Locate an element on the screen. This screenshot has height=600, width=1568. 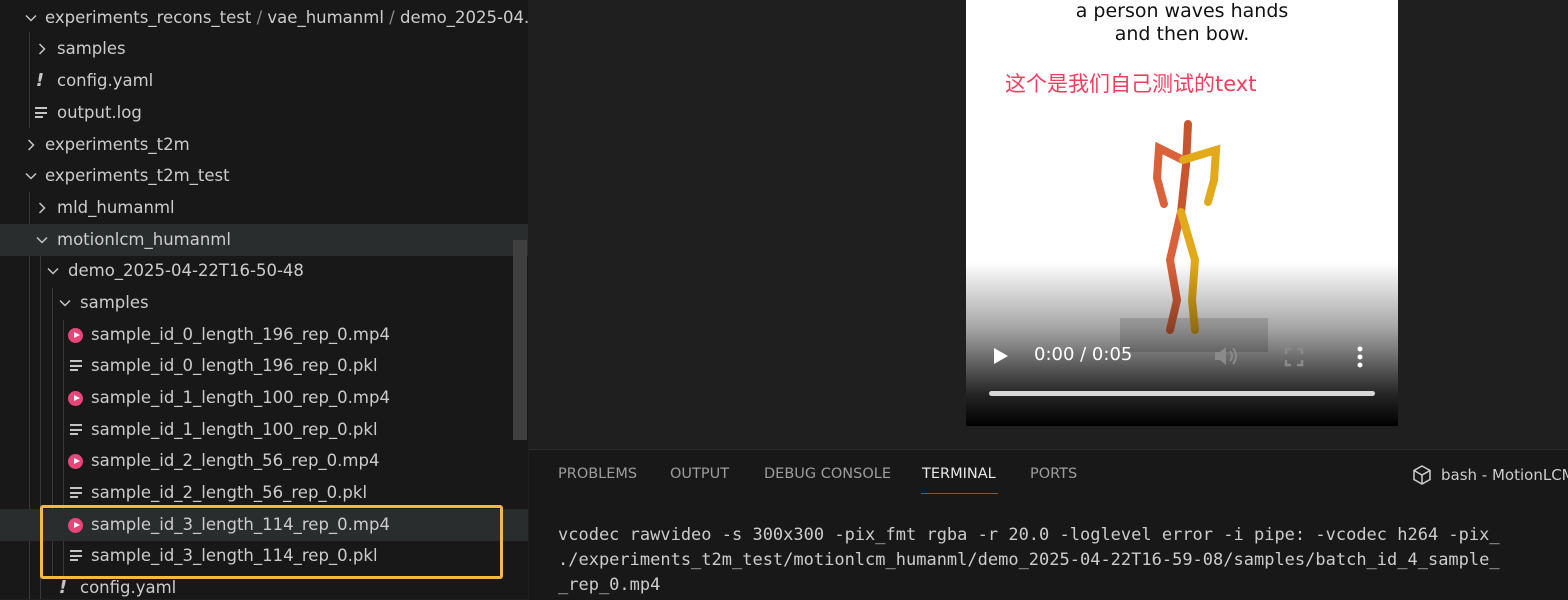
fullscreen-icon is located at coordinates (1294, 357).